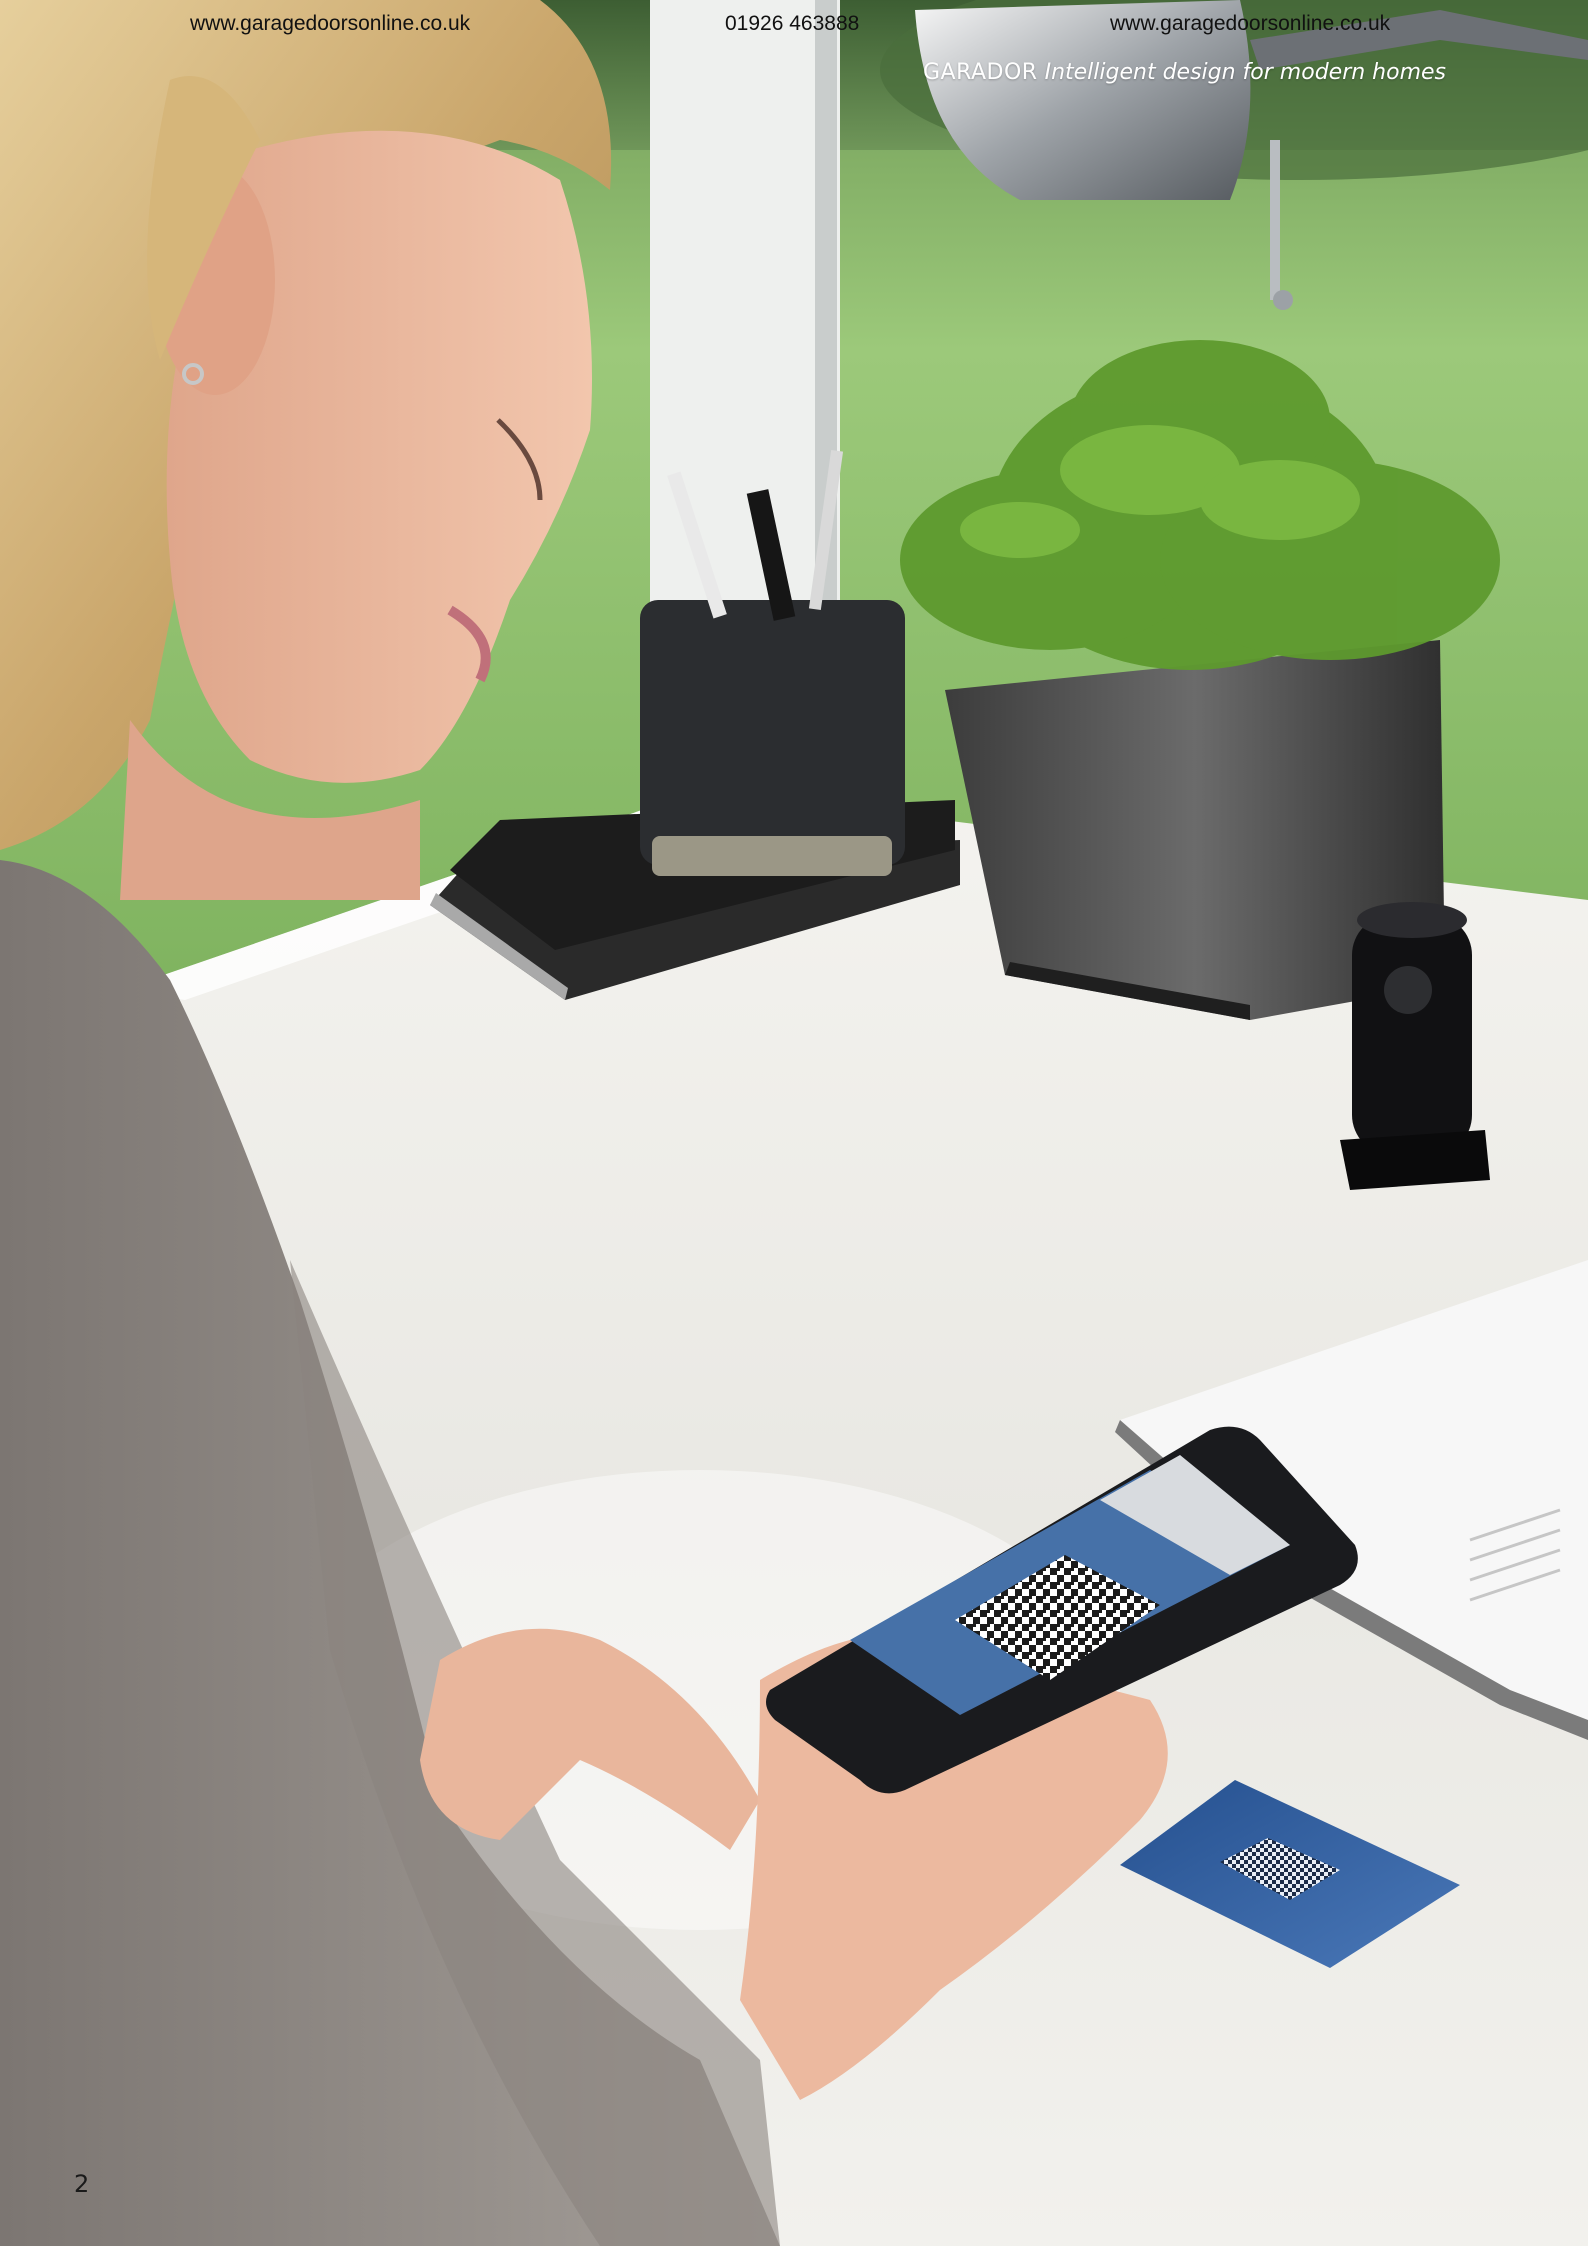  What do you see at coordinates (330, 24) in the screenshot?
I see `website-link-left: www.garagedoorsonline.co.uk` at bounding box center [330, 24].